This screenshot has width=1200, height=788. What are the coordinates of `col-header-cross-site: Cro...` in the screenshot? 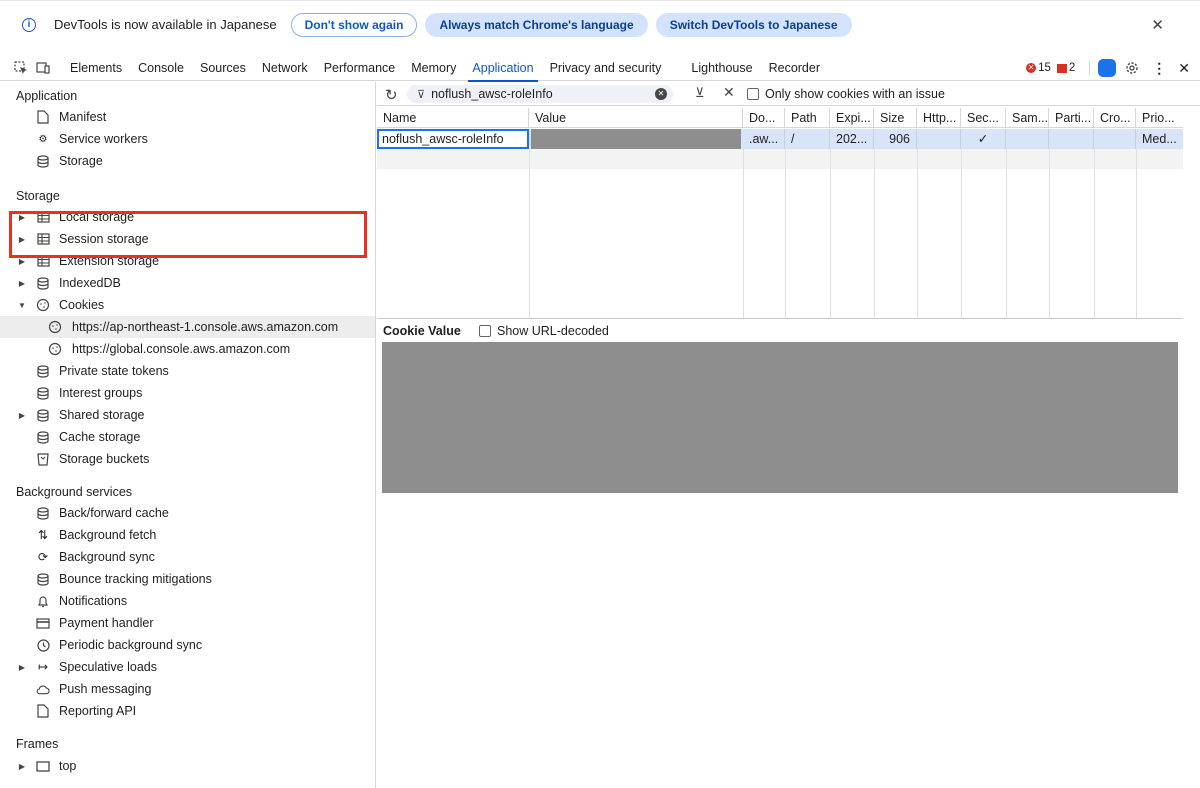 It's located at (1115, 118).